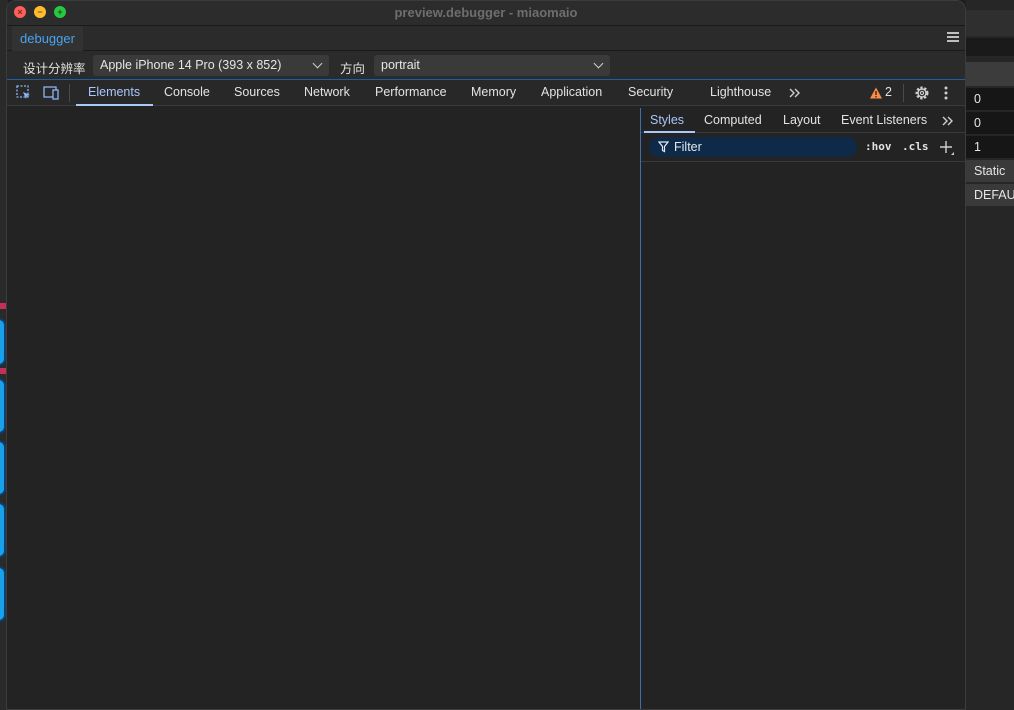 The width and height of the screenshot is (1014, 710). Describe the element at coordinates (990, 171) in the screenshot. I see `background-value-field: Static` at that location.